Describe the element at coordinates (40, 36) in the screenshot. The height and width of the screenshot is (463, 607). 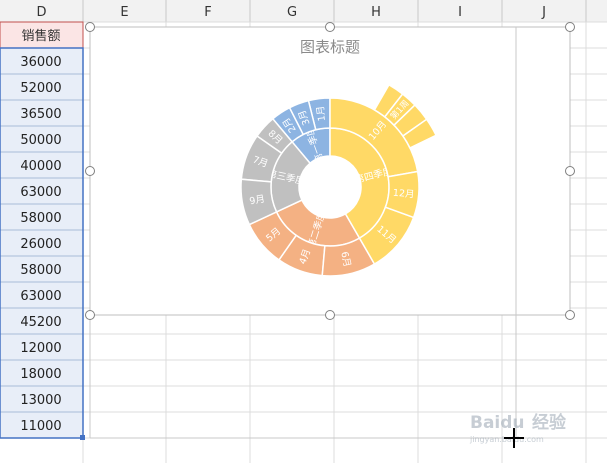
I see `header-cell-text: 销售额` at that location.